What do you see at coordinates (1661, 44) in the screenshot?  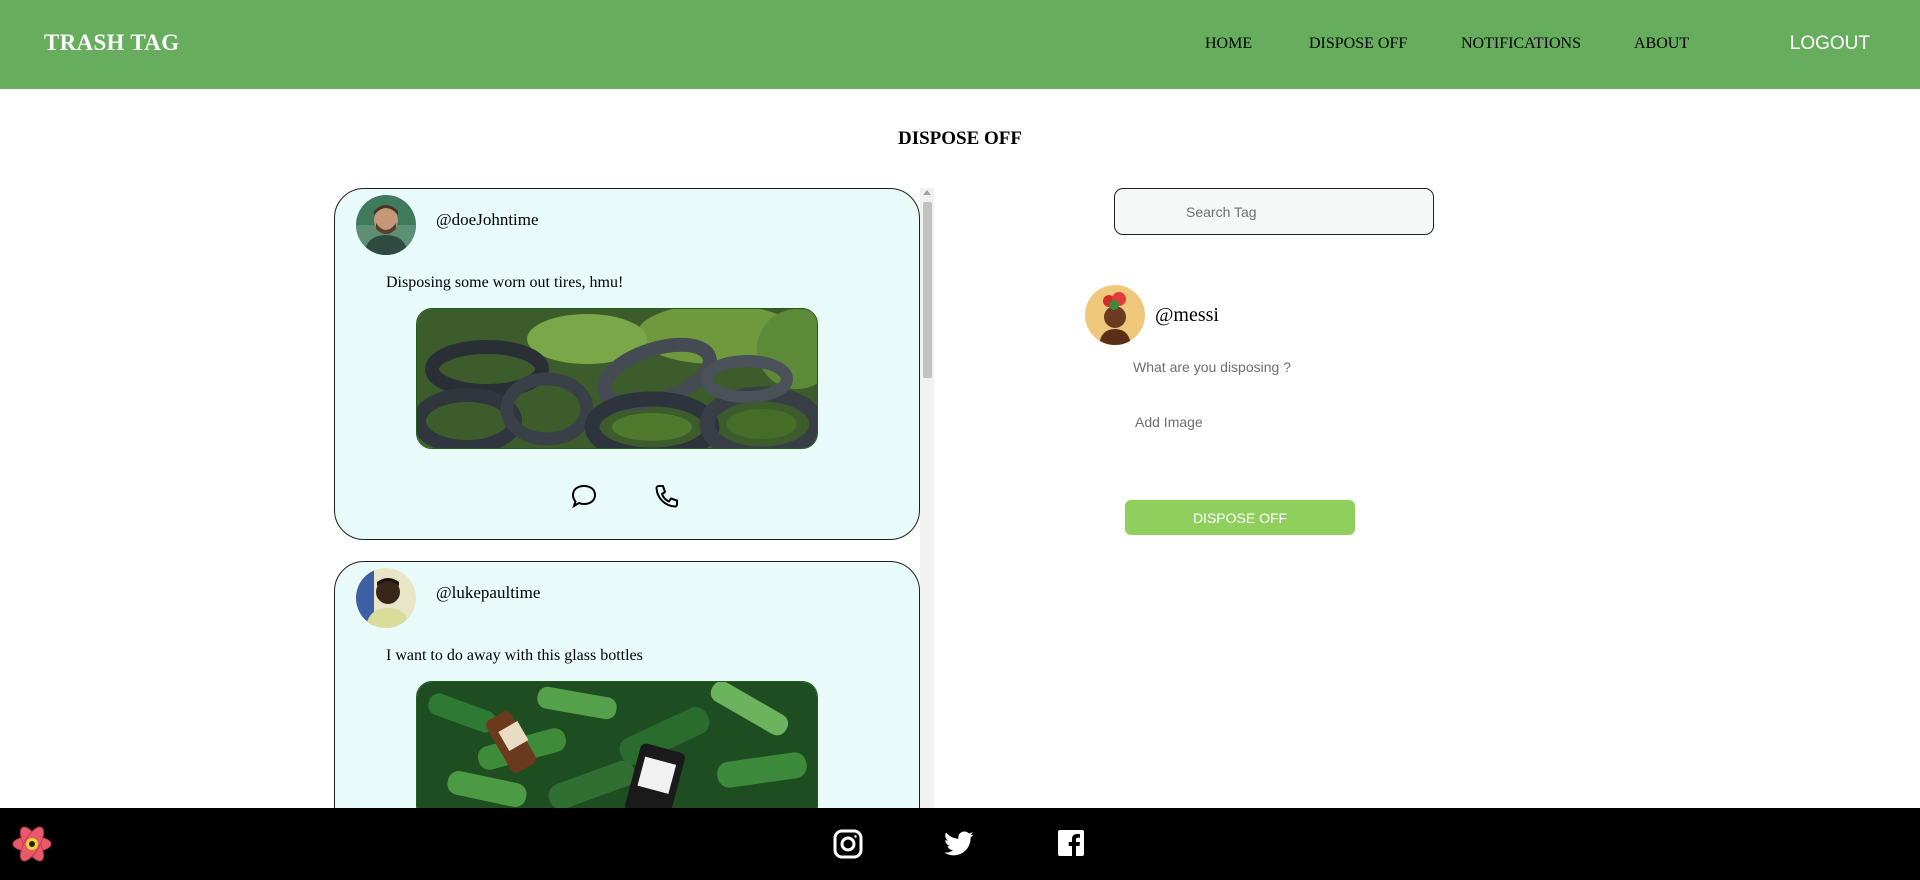 I see `nav-about: ABOUT` at bounding box center [1661, 44].